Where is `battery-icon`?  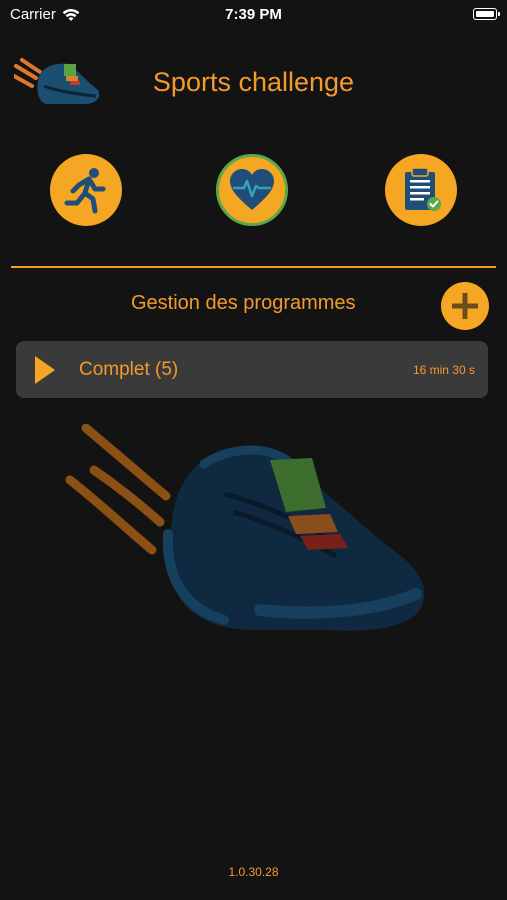
battery-icon is located at coordinates (486, 14).